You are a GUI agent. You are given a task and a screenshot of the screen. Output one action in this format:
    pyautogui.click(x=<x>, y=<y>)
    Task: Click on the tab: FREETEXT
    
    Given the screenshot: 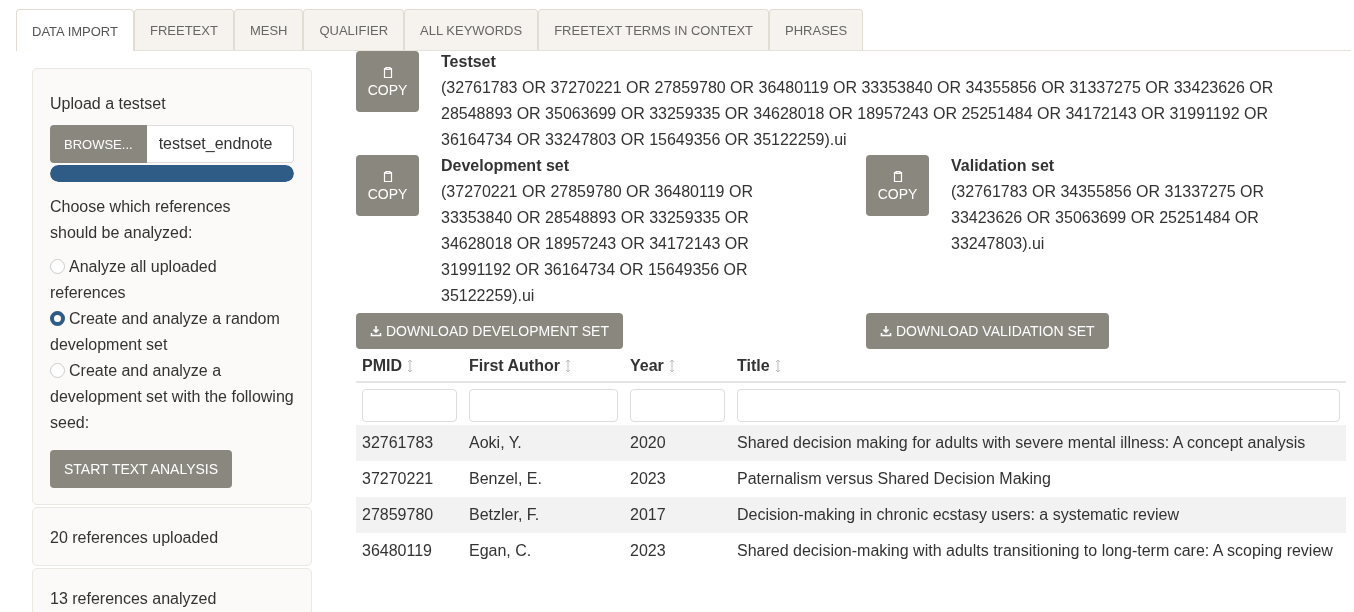 What is the action you would take?
    pyautogui.click(x=183, y=29)
    